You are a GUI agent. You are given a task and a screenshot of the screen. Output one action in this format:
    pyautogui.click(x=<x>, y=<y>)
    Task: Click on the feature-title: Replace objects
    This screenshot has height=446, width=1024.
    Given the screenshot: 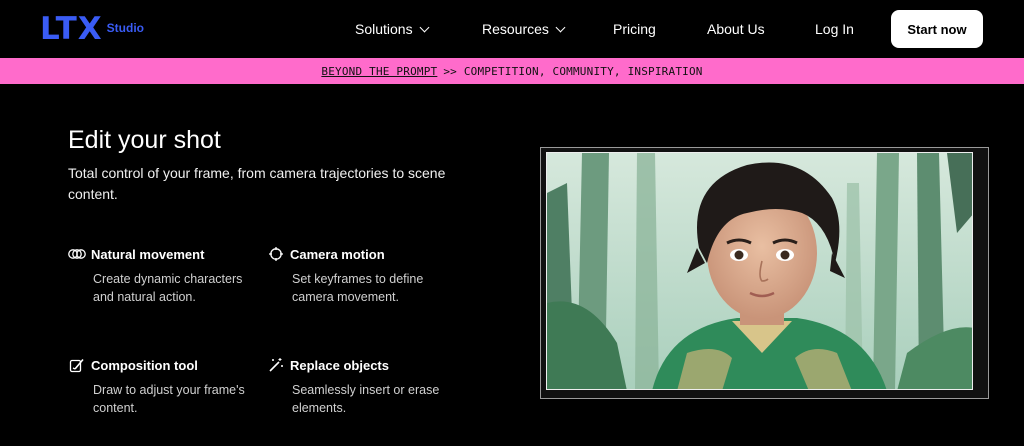 What is the action you would take?
    pyautogui.click(x=339, y=365)
    